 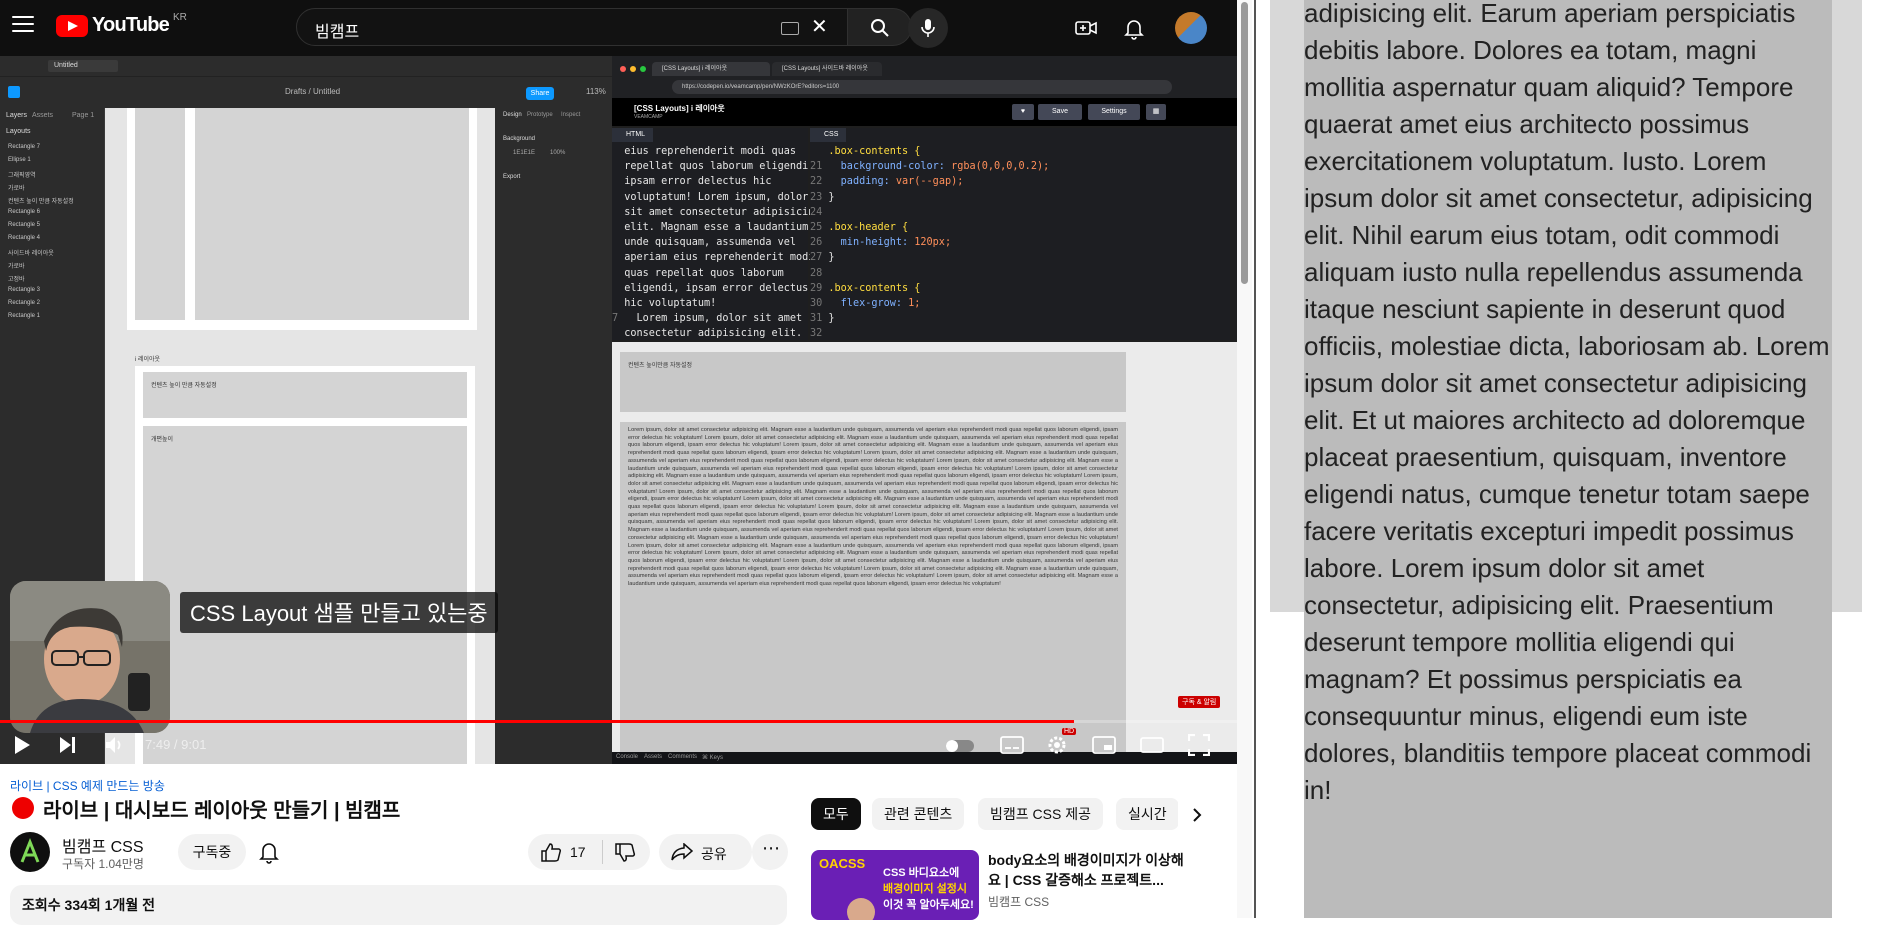 I want to click on css-code-line: 26 min-height: 120px;, so click(x=881, y=243).